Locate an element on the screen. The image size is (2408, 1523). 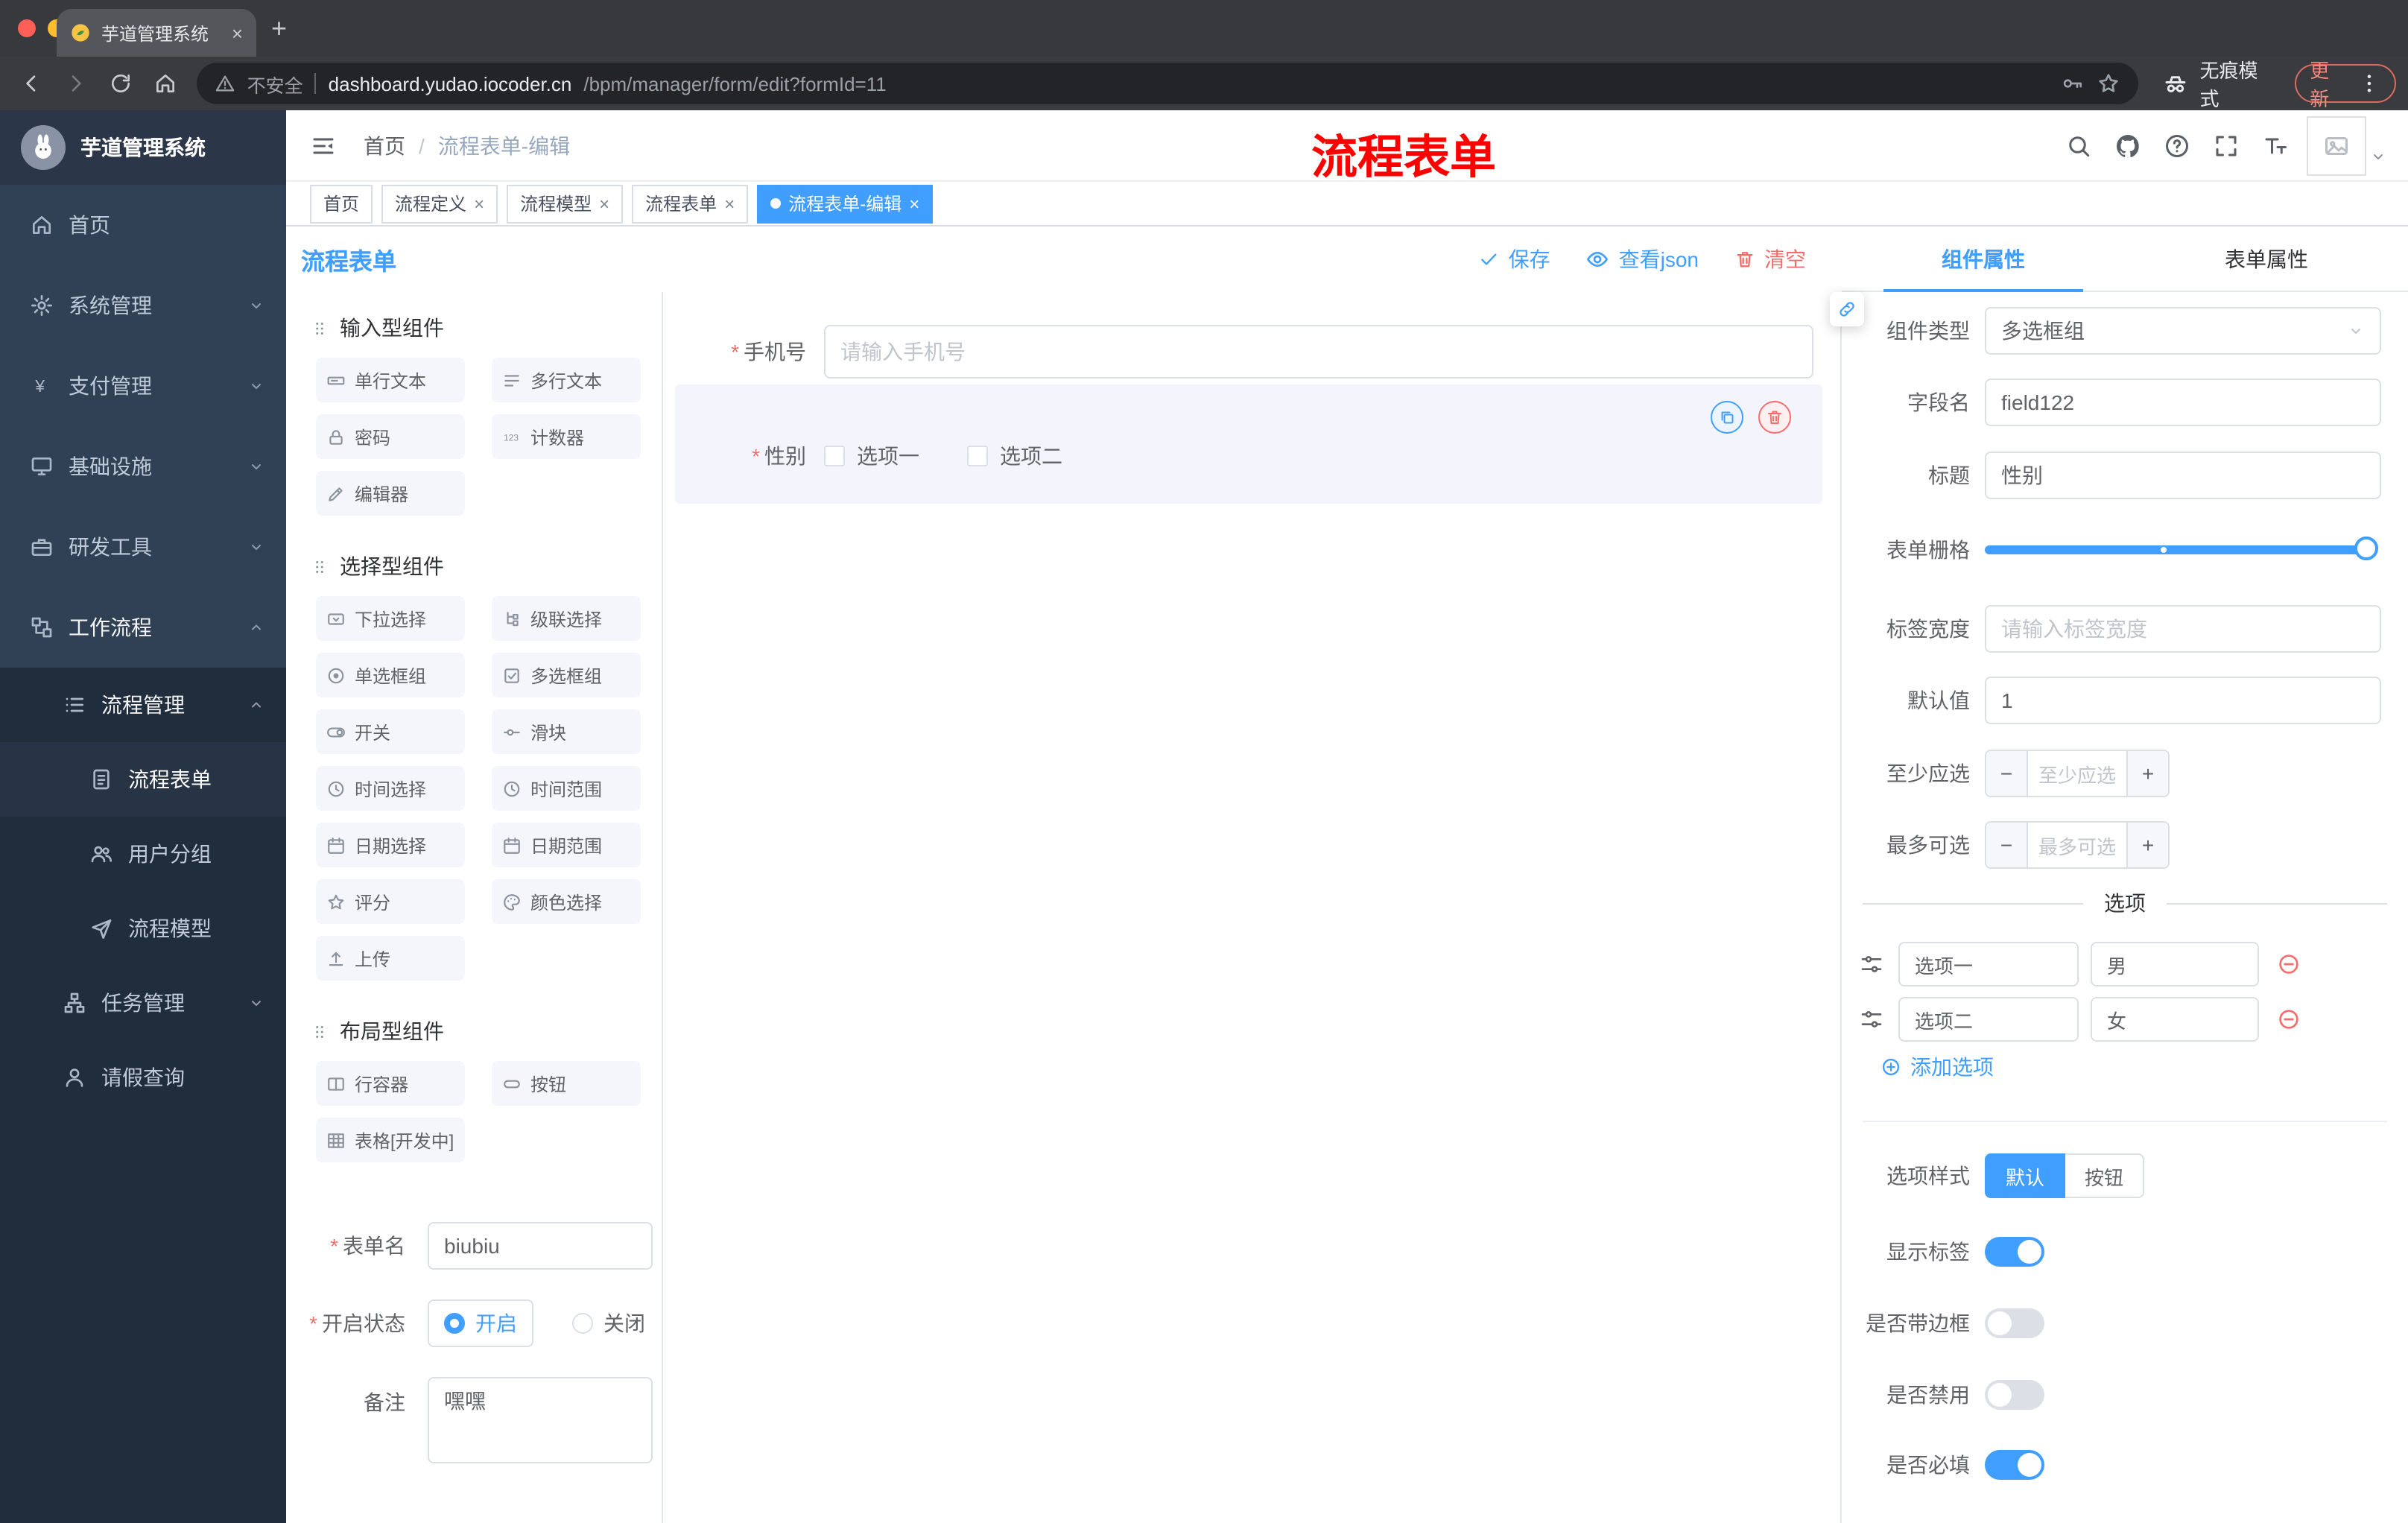
fullscreen-icon is located at coordinates (2226, 145).